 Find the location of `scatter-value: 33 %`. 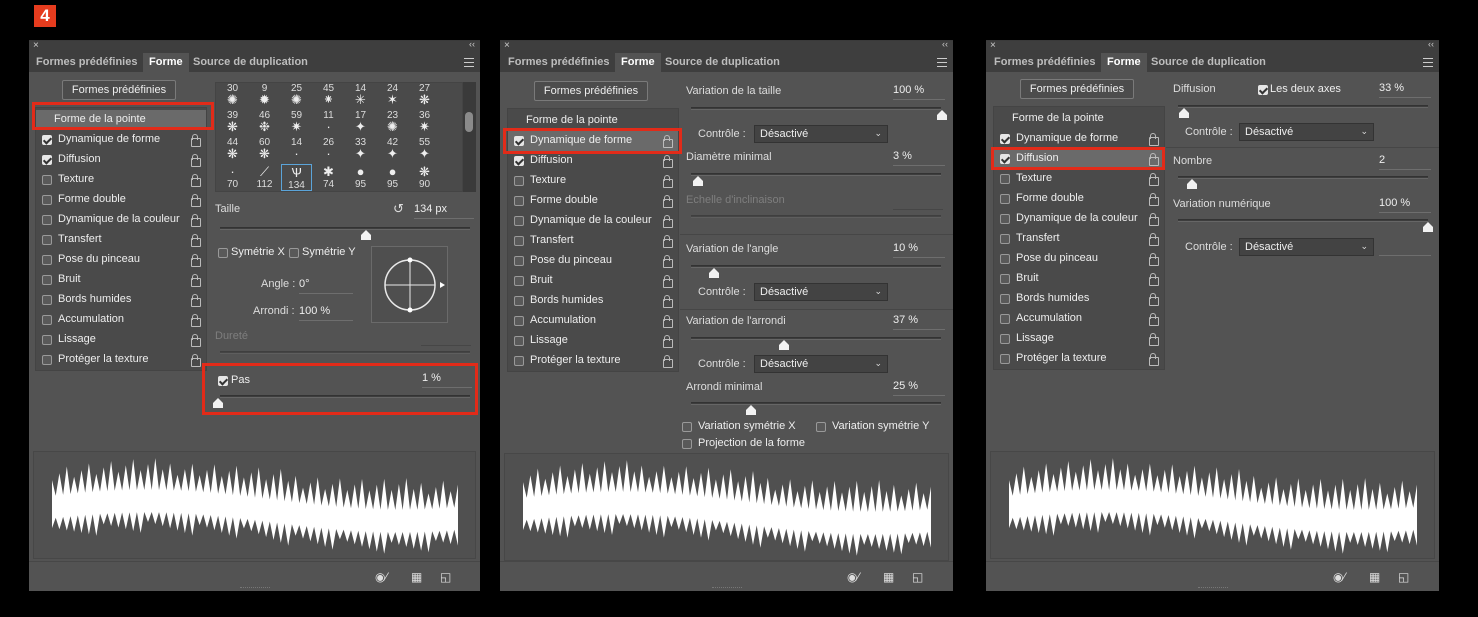

scatter-value: 33 % is located at coordinates (1405, 90).